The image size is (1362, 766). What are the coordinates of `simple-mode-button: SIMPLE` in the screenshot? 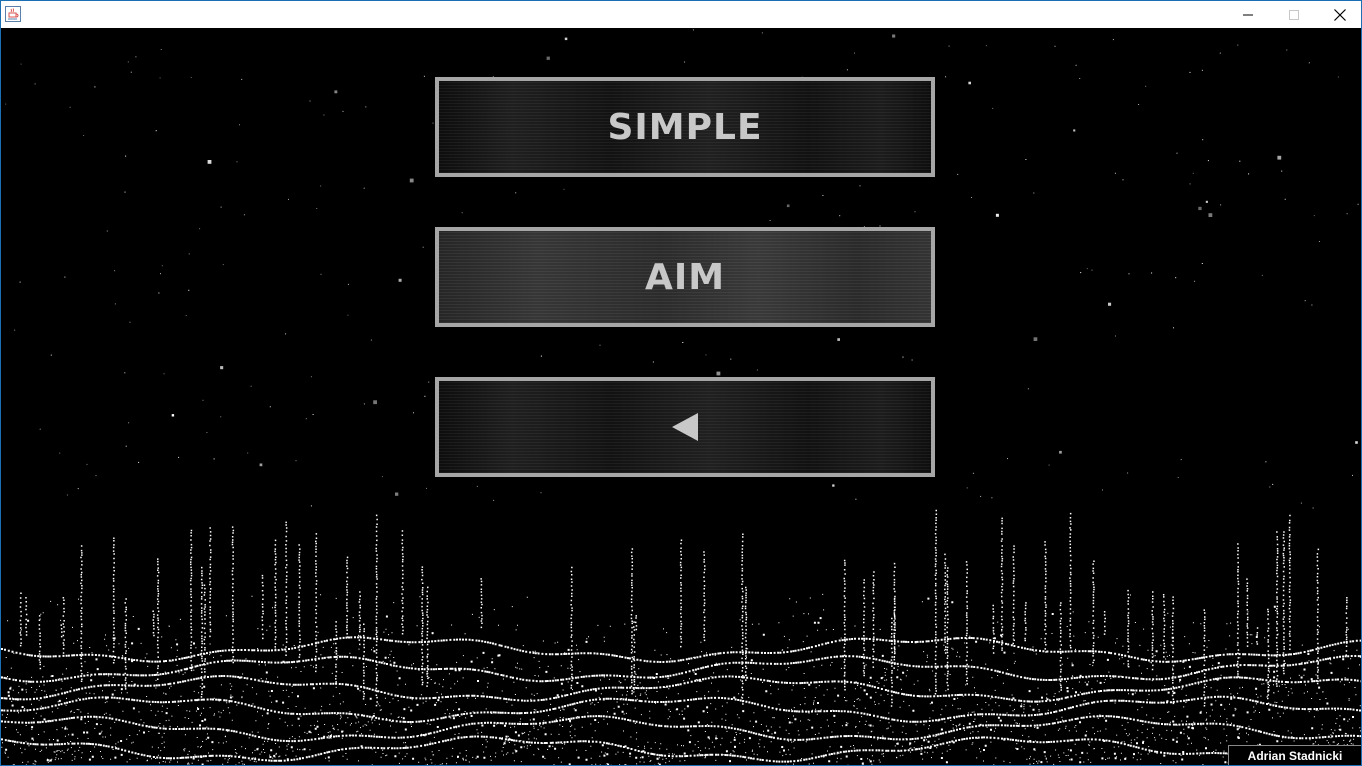 It's located at (685, 127).